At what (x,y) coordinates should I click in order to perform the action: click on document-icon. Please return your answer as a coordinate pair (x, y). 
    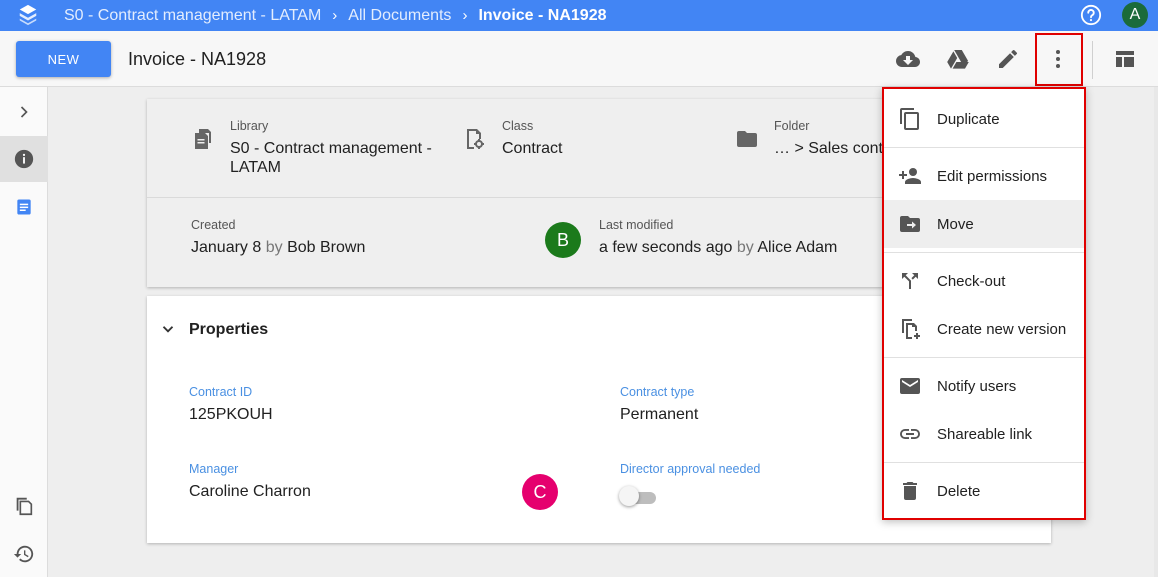
    Looking at the image, I should click on (24, 207).